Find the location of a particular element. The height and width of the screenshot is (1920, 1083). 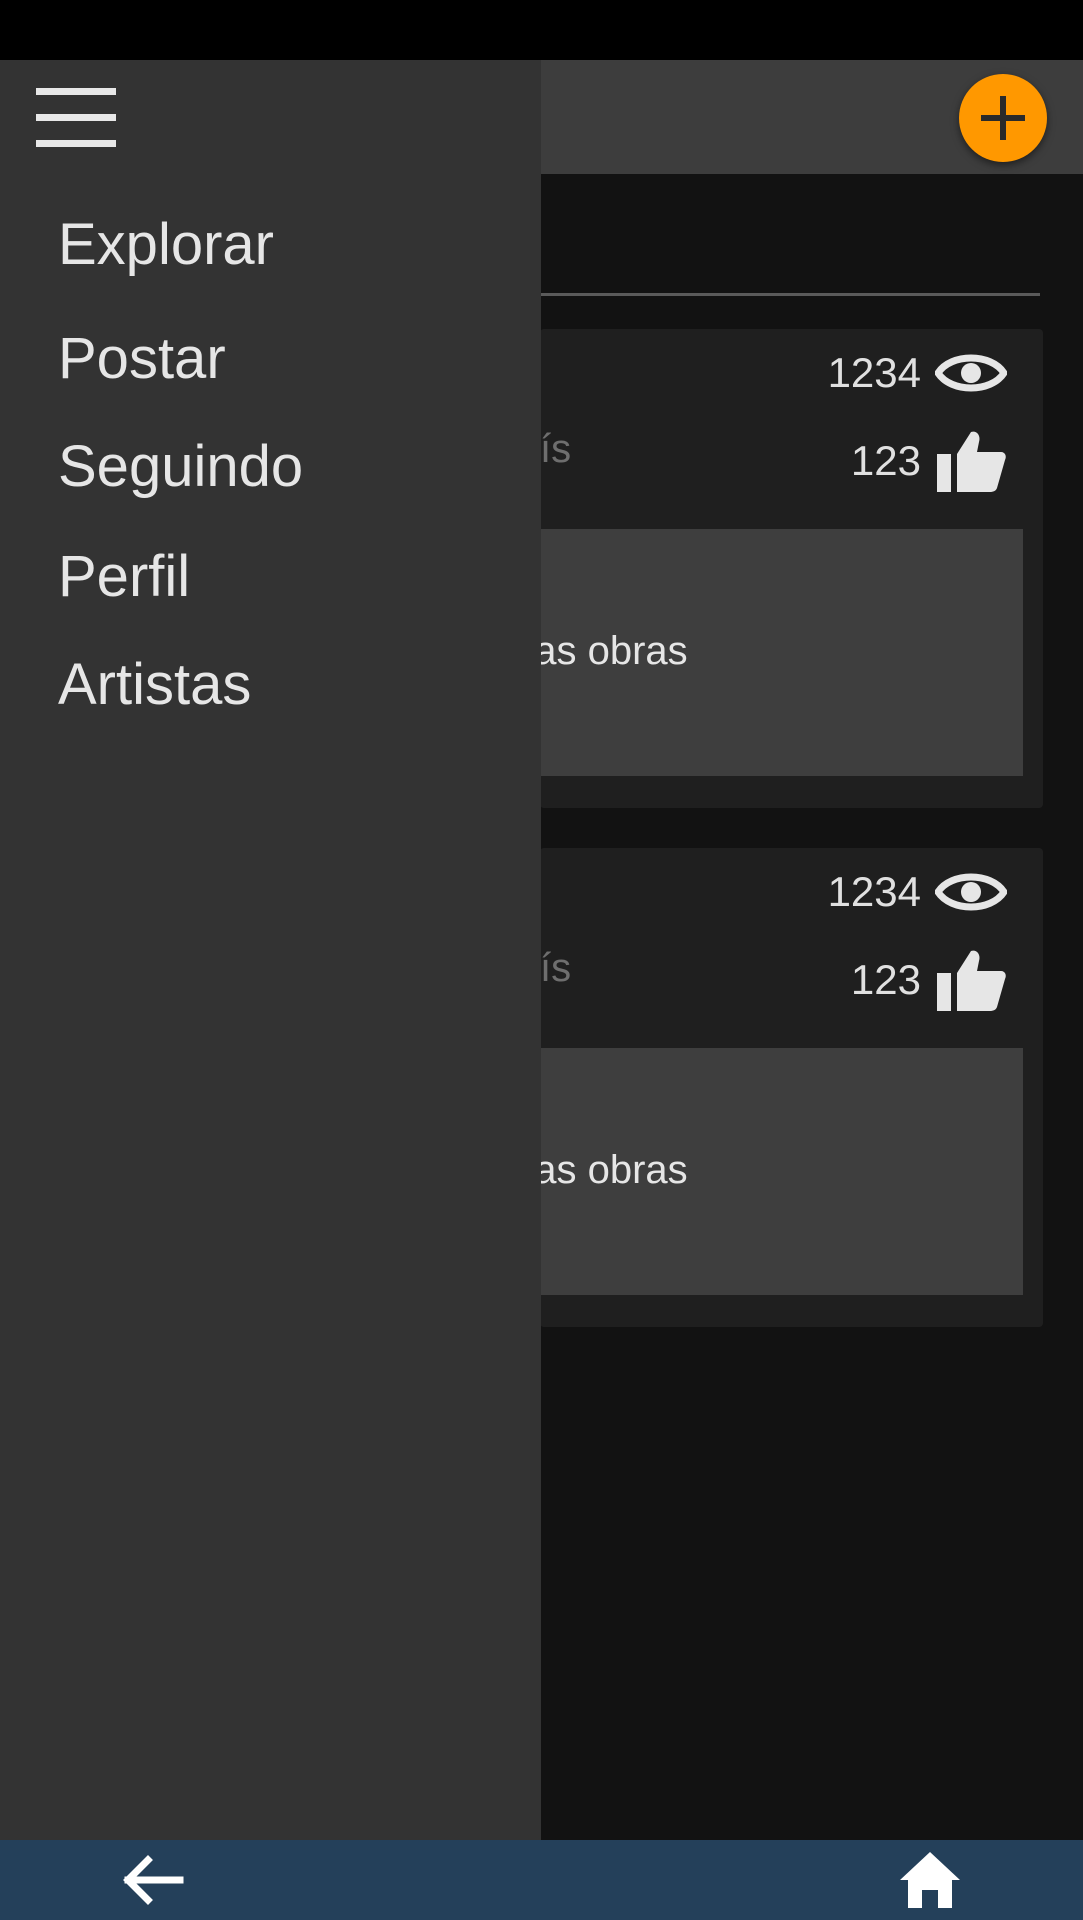

drawer-item-seguindo: Seguindo is located at coordinates (180, 467).